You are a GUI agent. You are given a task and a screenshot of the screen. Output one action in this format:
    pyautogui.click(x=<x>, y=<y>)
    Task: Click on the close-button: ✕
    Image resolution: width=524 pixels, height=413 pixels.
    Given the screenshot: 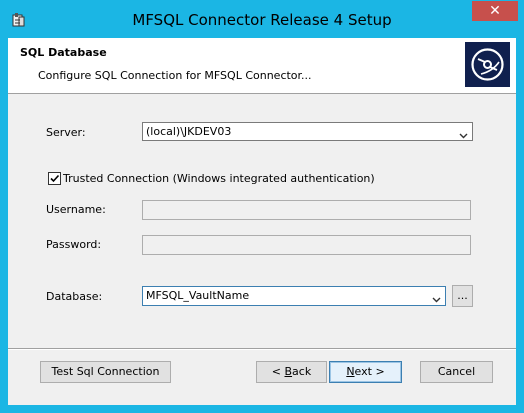 What is the action you would take?
    pyautogui.click(x=495, y=11)
    